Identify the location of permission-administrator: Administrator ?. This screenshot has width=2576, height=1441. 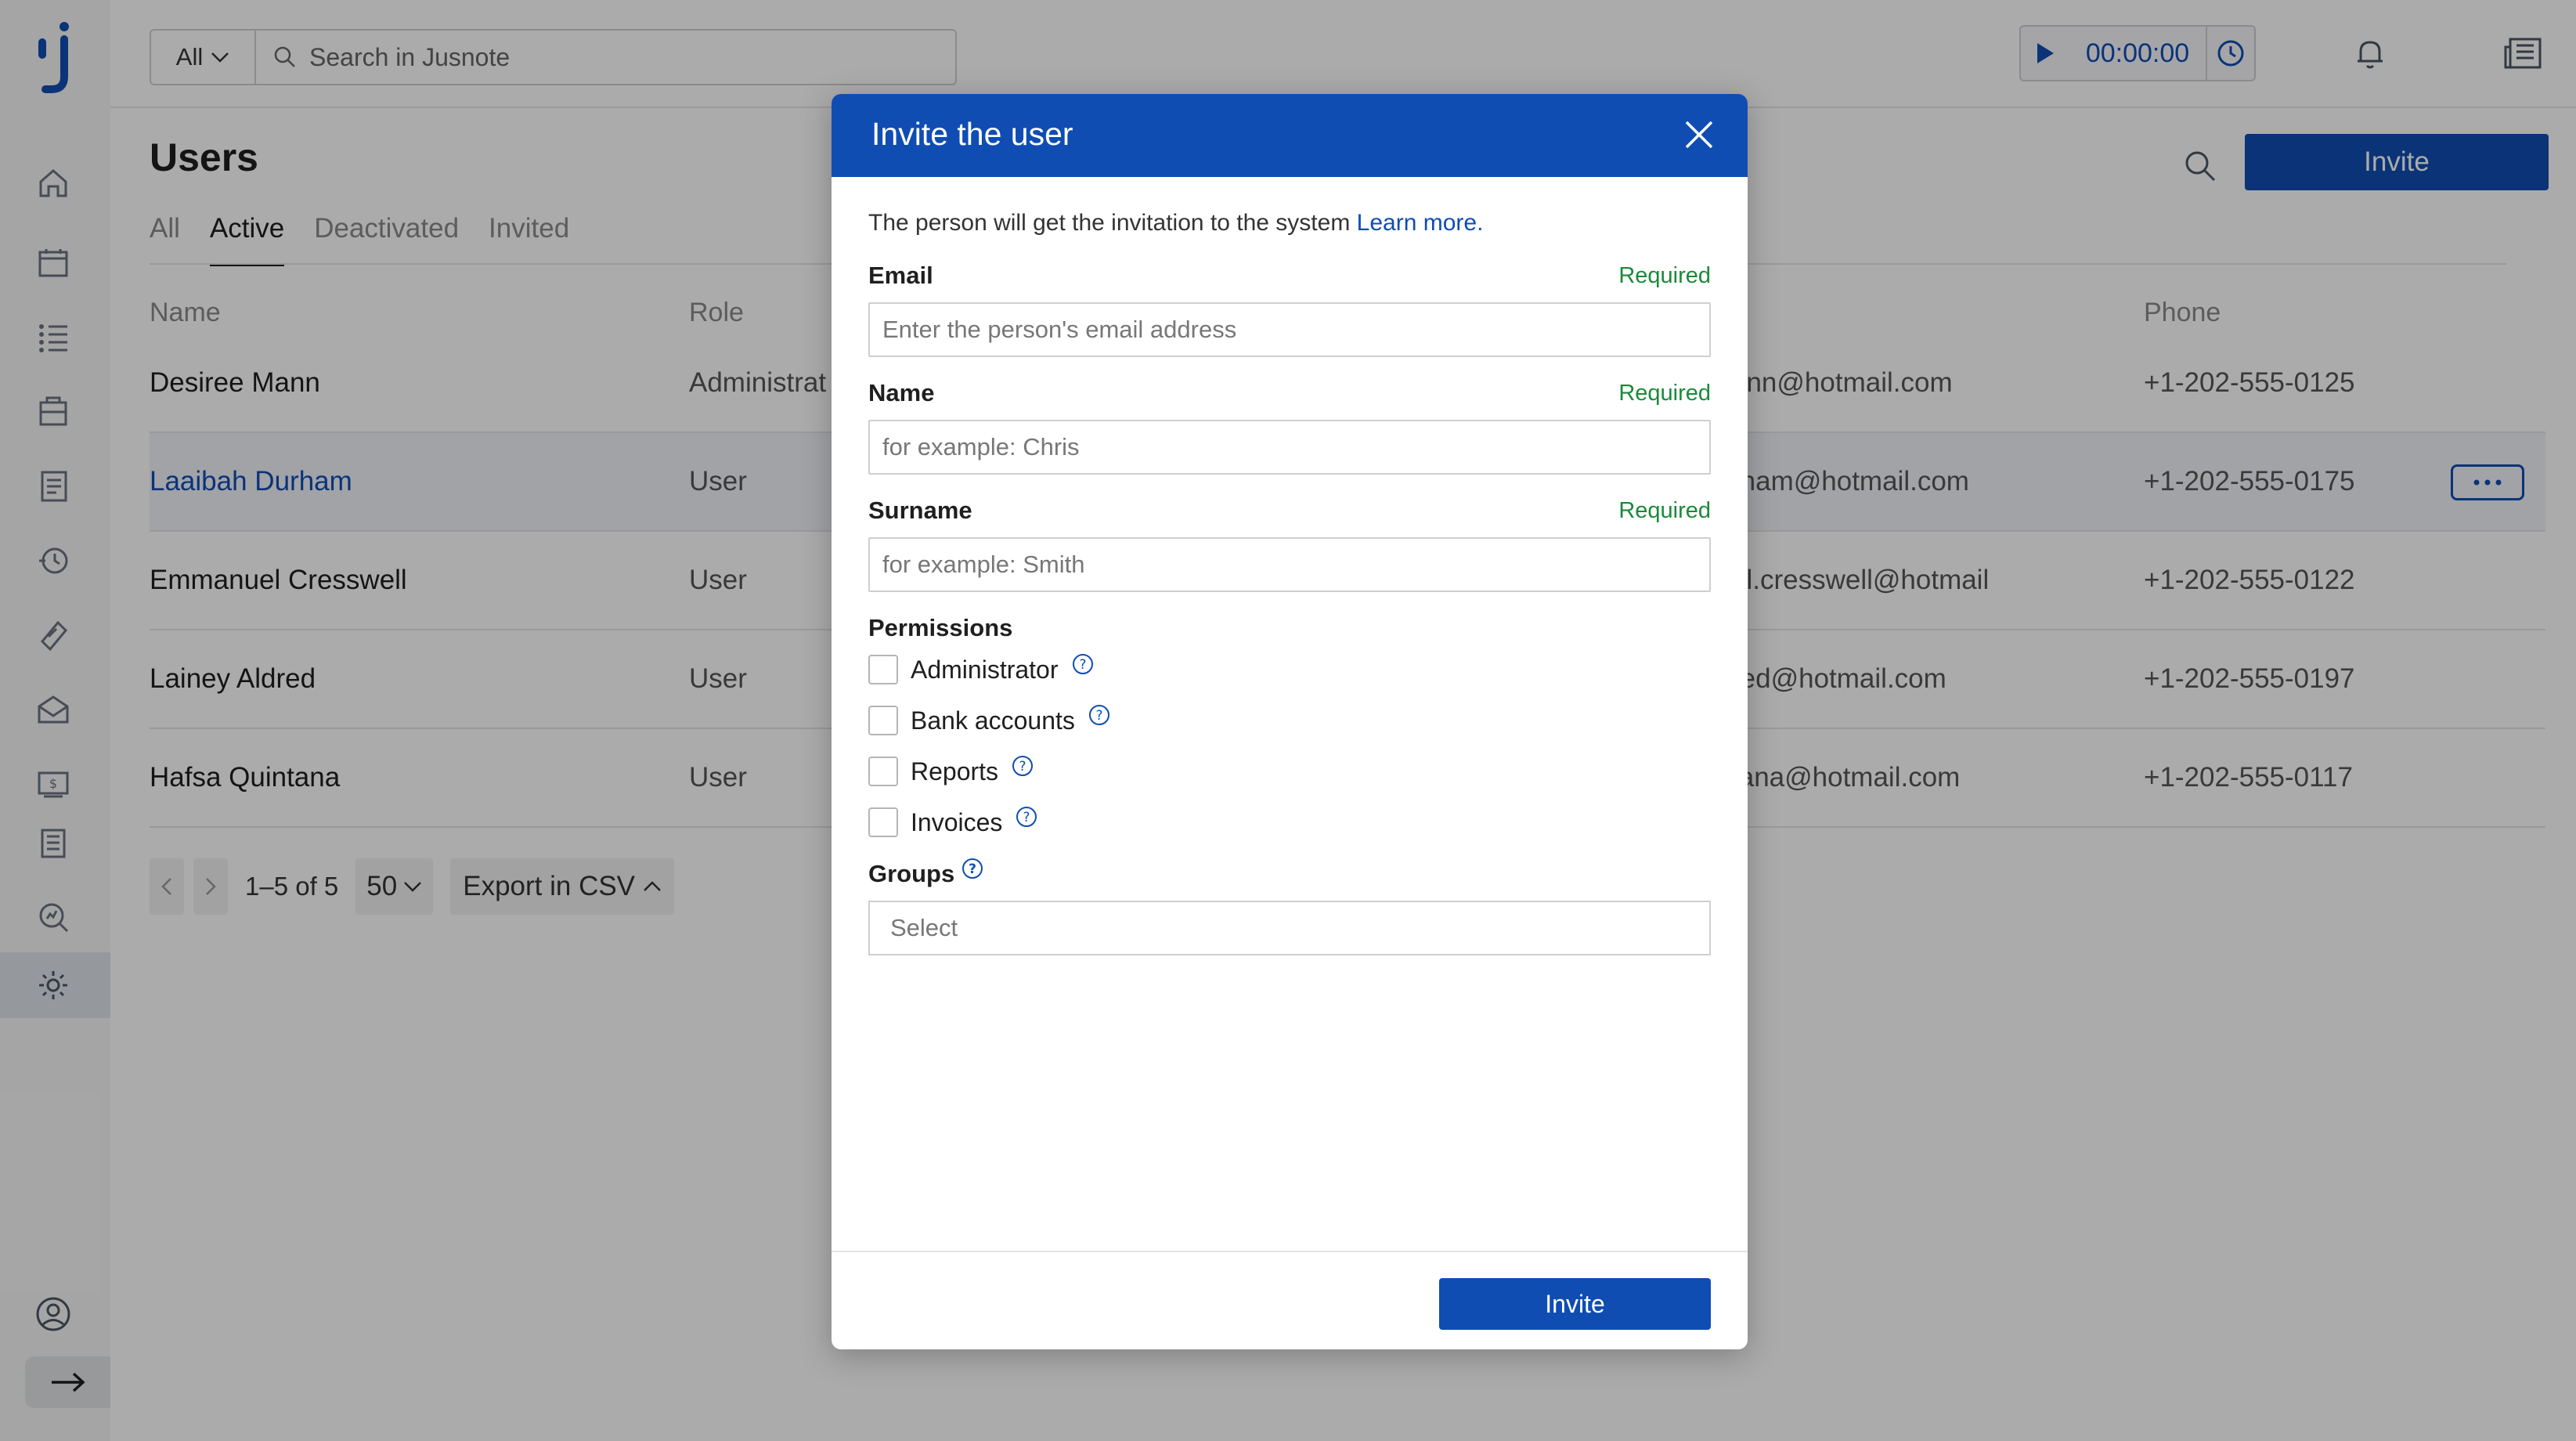
(982, 669).